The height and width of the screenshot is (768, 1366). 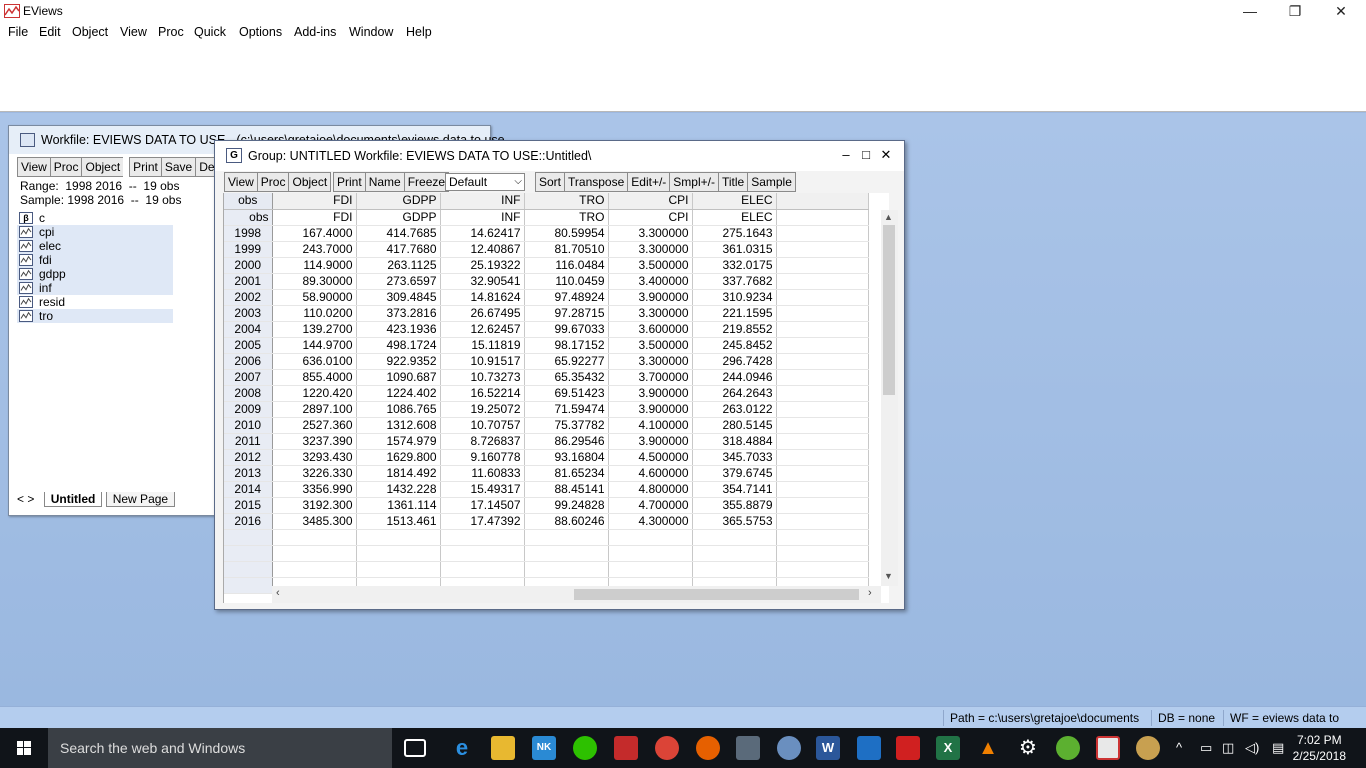 What do you see at coordinates (248, 377) in the screenshot?
I see `obs-cell: 2007` at bounding box center [248, 377].